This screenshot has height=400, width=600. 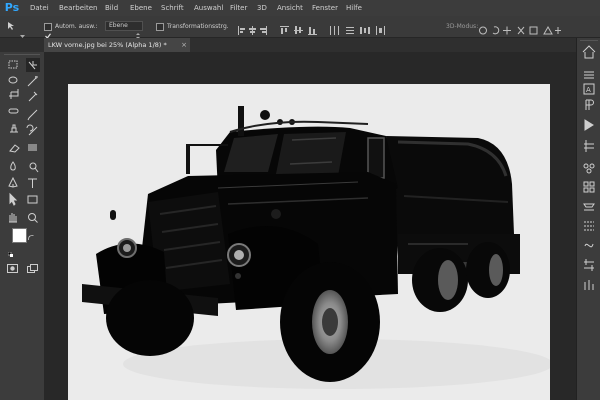 I want to click on foreground-color-swatch, so click(x=19, y=235).